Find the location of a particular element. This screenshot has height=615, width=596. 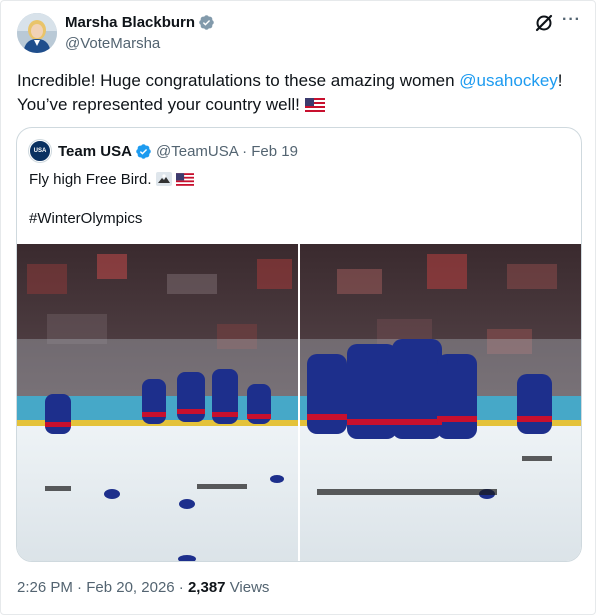

author-handle: @VoteMarsha is located at coordinates (112, 43).